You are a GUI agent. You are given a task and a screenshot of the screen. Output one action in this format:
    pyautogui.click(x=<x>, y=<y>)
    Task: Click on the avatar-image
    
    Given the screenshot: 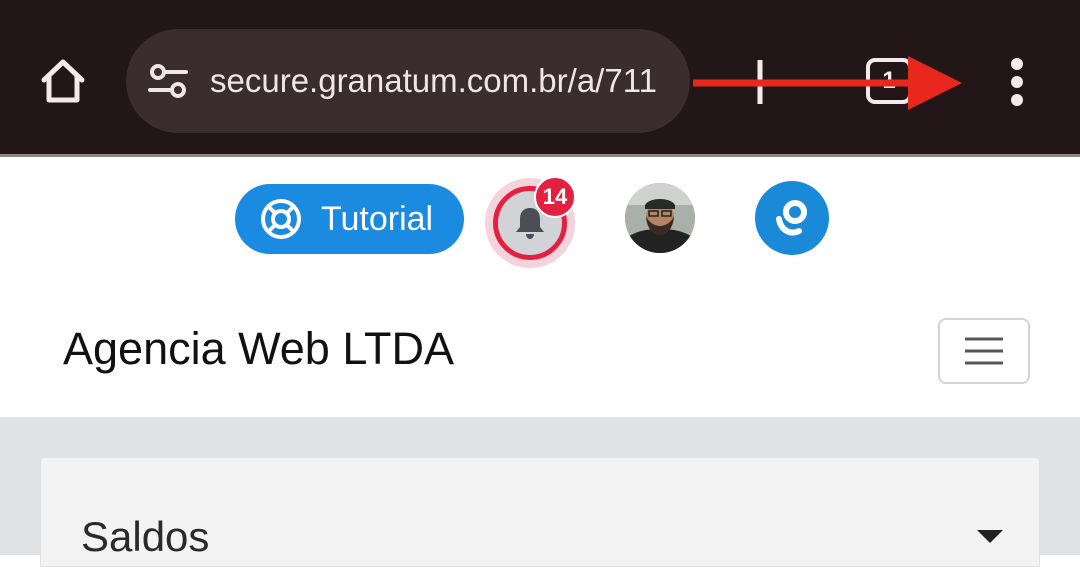 What is the action you would take?
    pyautogui.click(x=660, y=218)
    